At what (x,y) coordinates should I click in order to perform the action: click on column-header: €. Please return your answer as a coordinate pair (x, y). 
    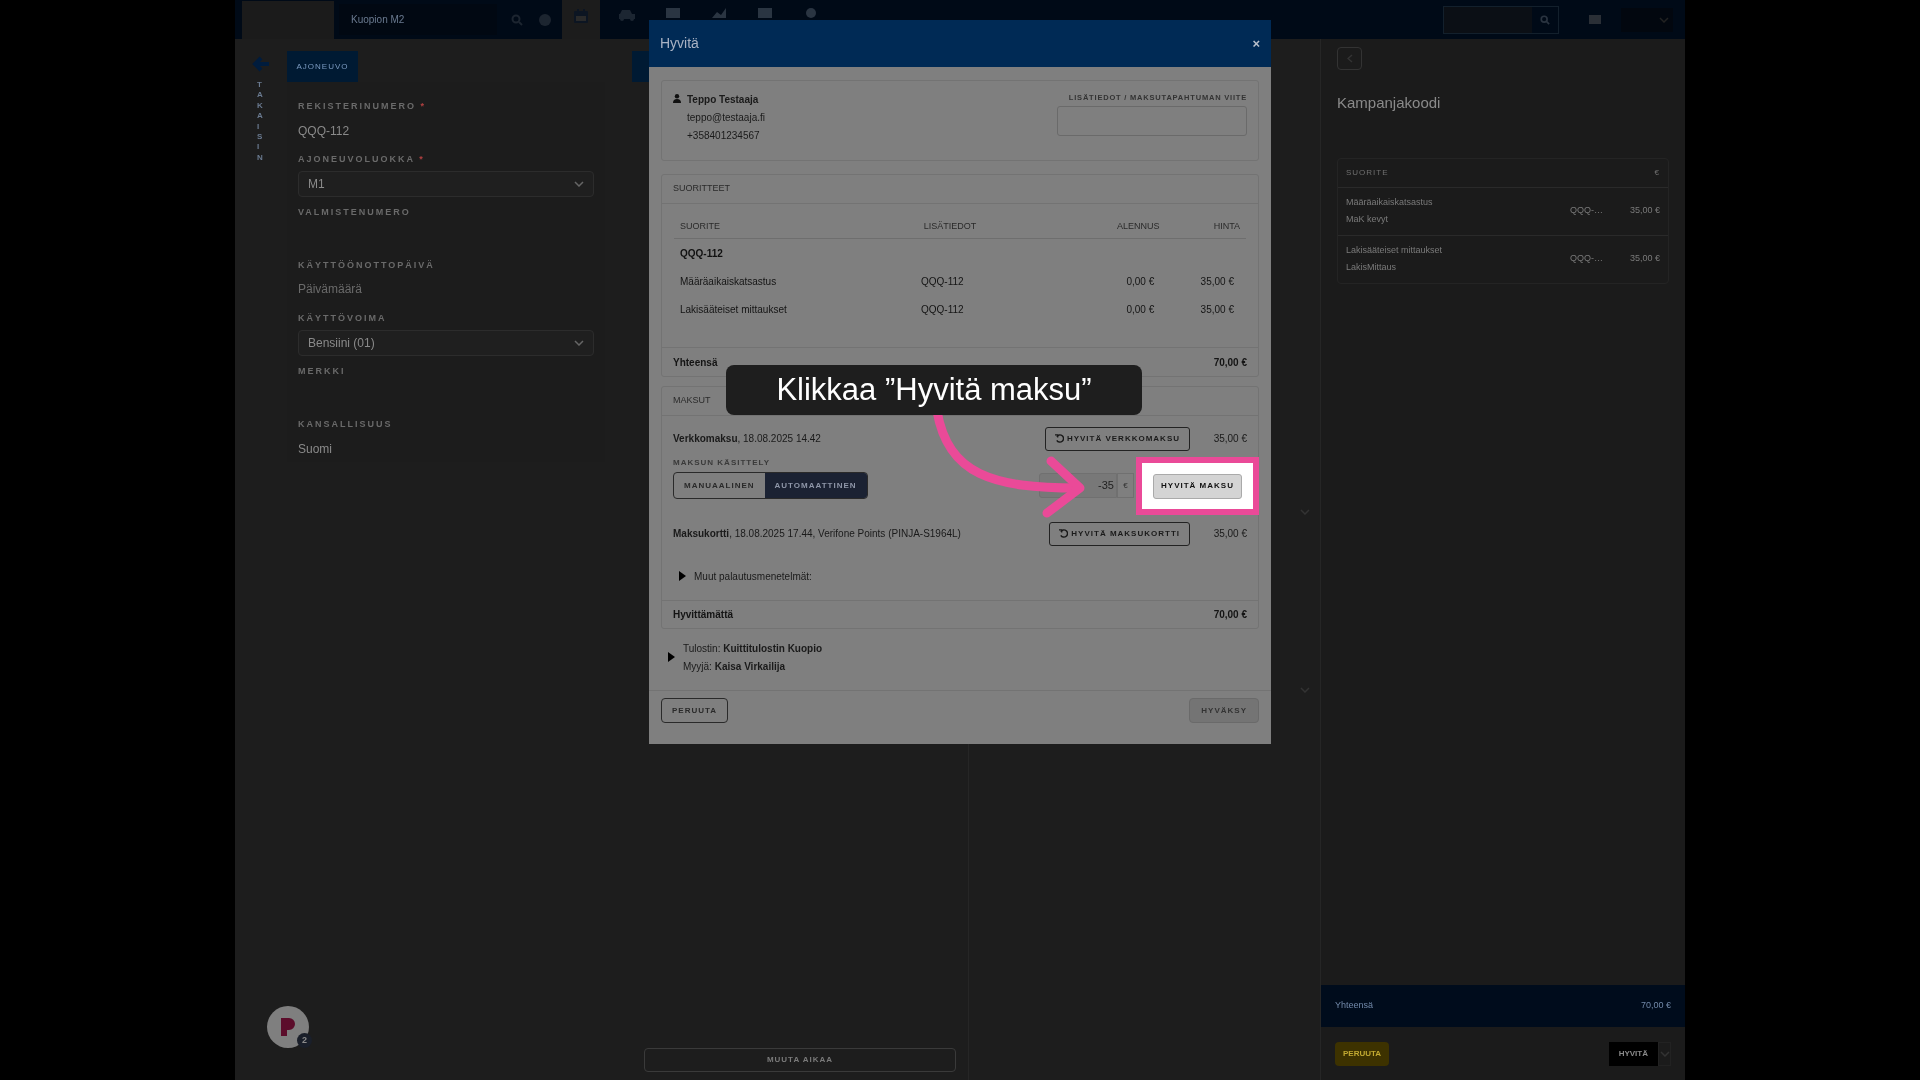
    Looking at the image, I should click on (1657, 172).